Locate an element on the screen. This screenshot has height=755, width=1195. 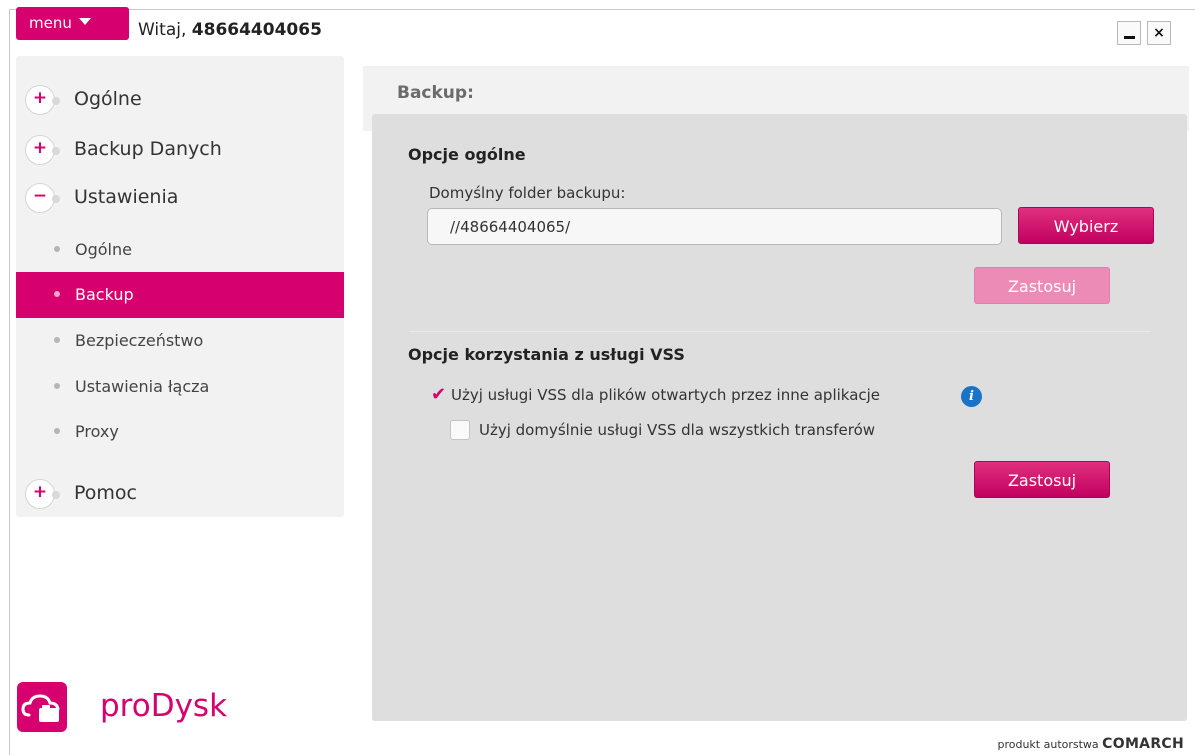
vss-all-transfers-checkbox is located at coordinates (460, 430).